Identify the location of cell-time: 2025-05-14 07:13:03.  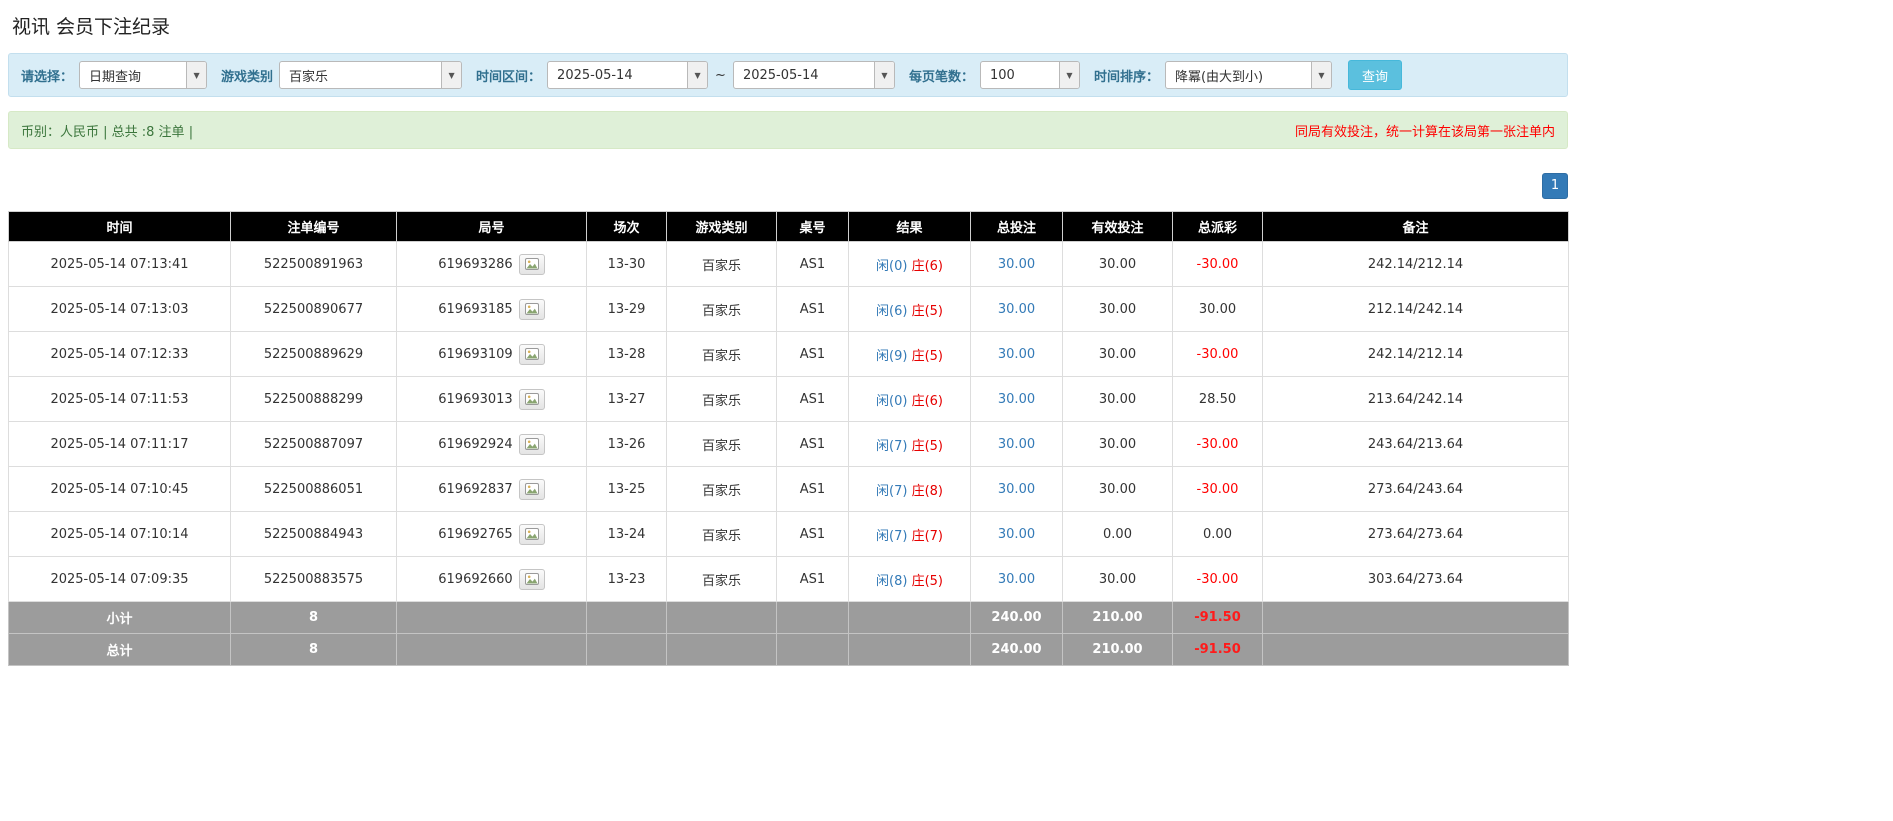
(119, 309).